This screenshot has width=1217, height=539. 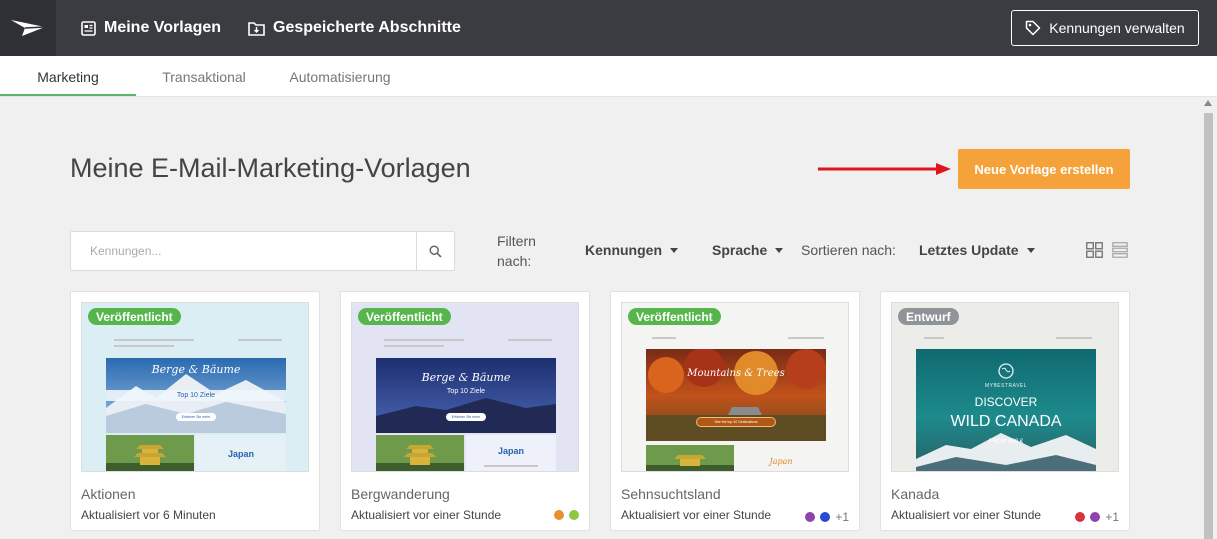 What do you see at coordinates (1006, 402) in the screenshot?
I see `hero-title: DISCOVER` at bounding box center [1006, 402].